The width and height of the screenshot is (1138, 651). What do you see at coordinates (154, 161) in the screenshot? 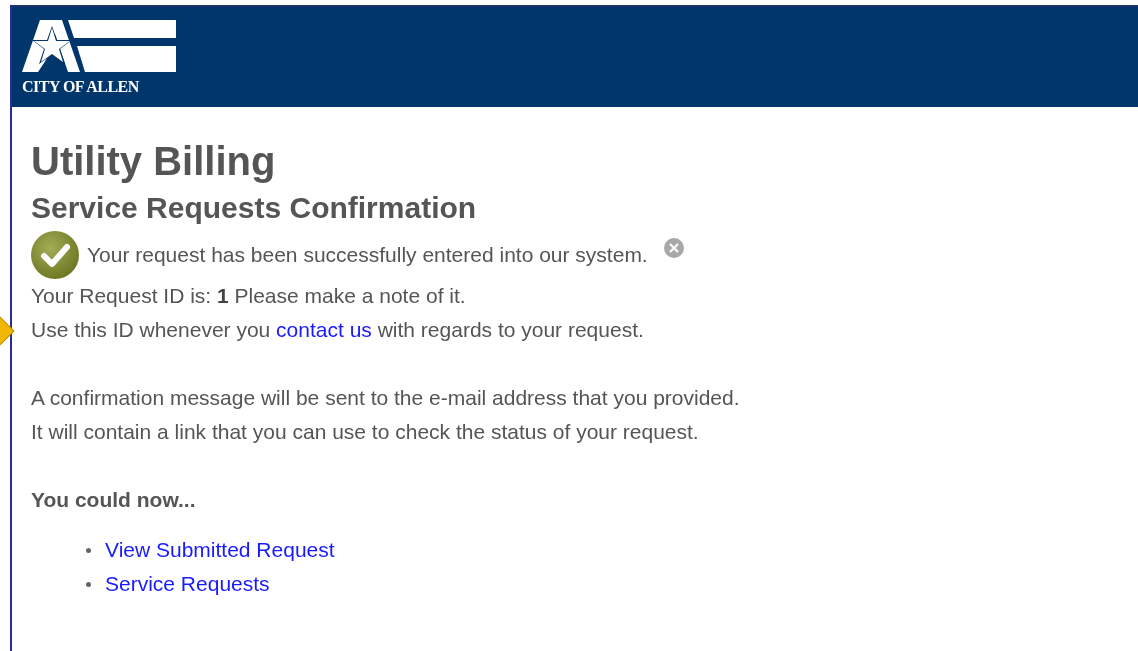
I see `page-title: Utility Billing` at bounding box center [154, 161].